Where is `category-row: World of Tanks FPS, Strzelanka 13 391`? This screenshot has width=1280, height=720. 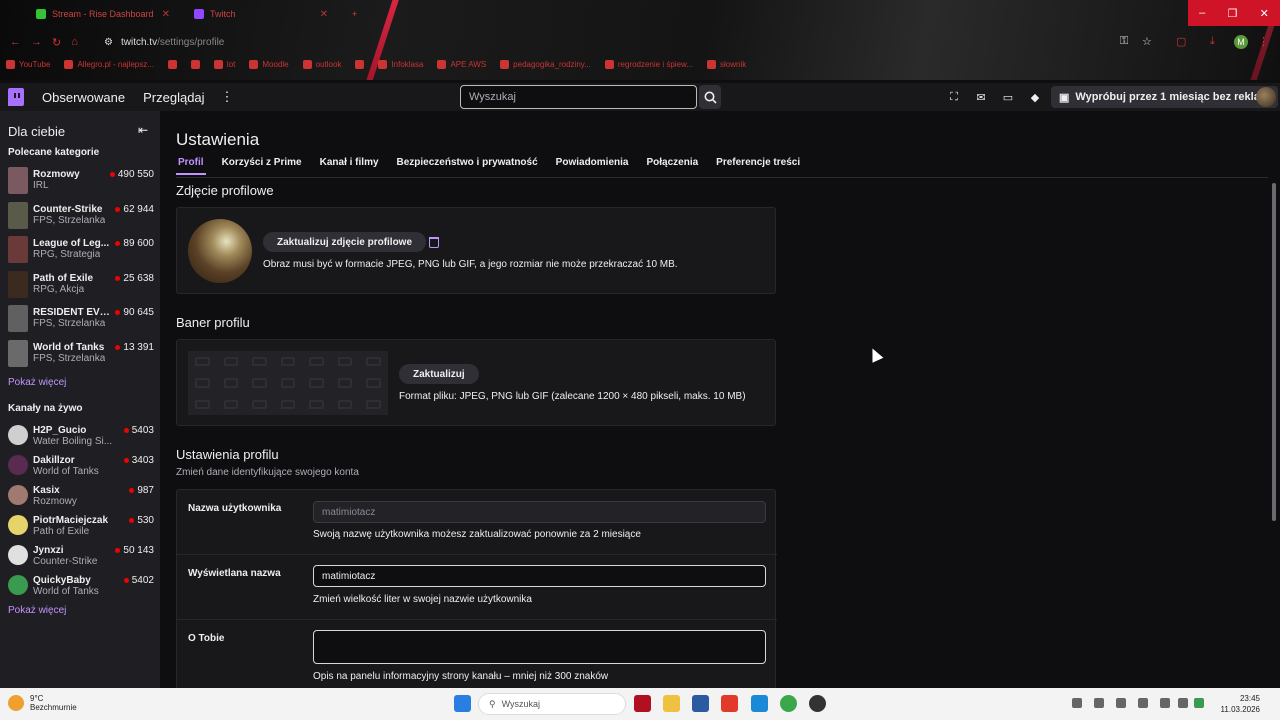
category-row: World of Tanks FPS, Strzelanka 13 391 is located at coordinates (81, 355).